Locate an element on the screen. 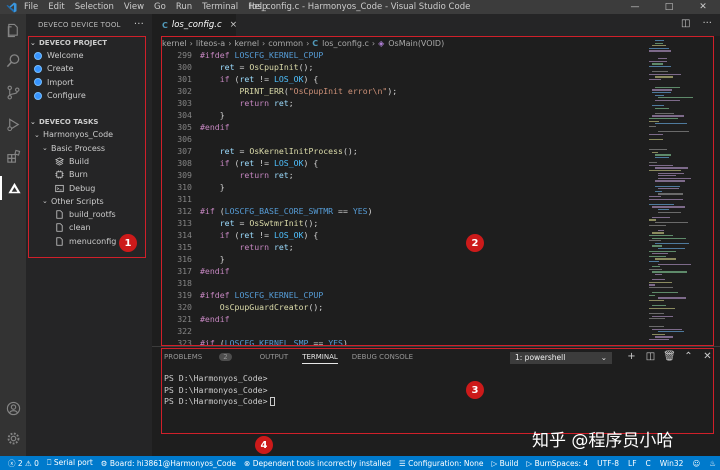 The image size is (720, 470). build-status-button: ▷ Build is located at coordinates (504, 463).